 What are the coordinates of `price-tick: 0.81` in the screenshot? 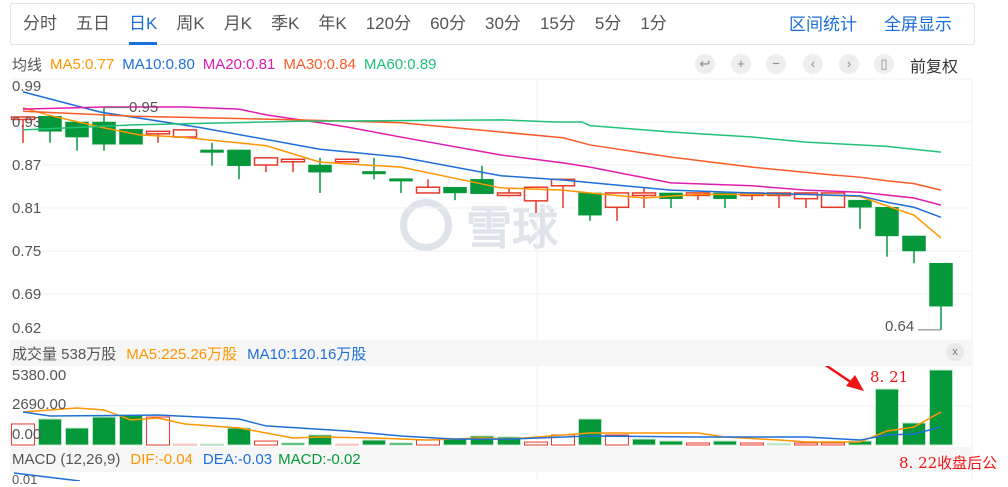 It's located at (27, 208).